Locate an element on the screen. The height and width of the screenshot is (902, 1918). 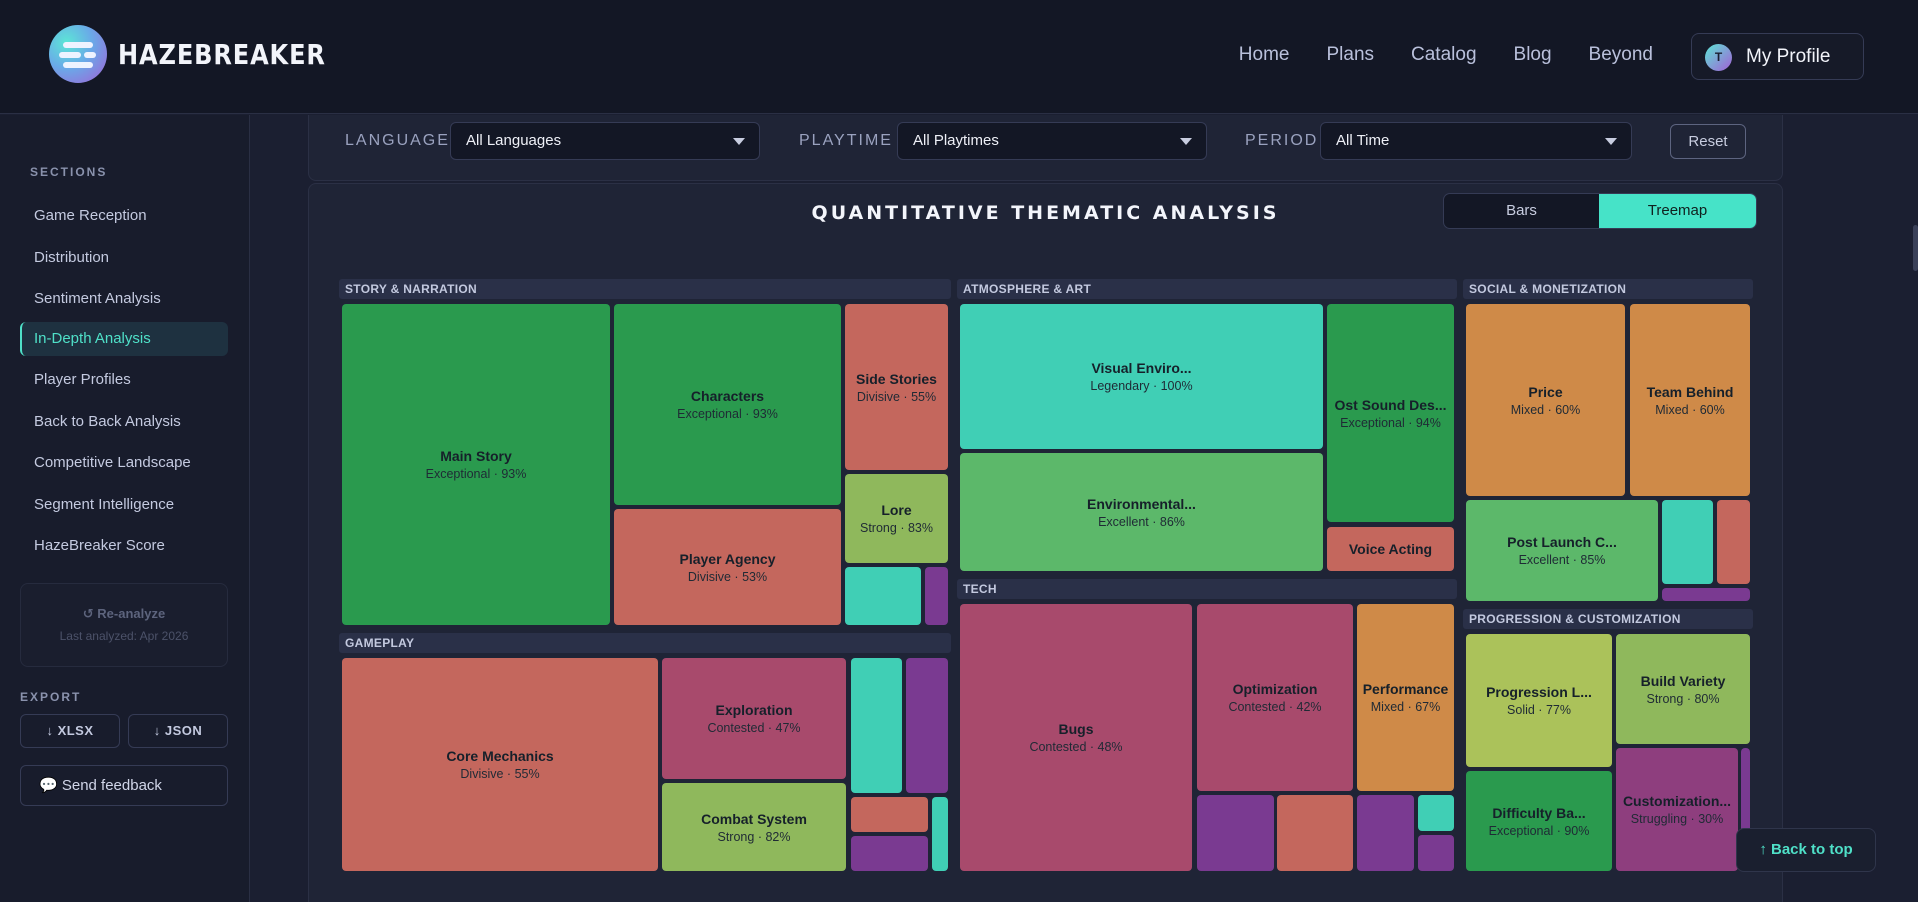
sidebar-item-in-depth-analysis: In-Depth Analysis is located at coordinates (124, 339).